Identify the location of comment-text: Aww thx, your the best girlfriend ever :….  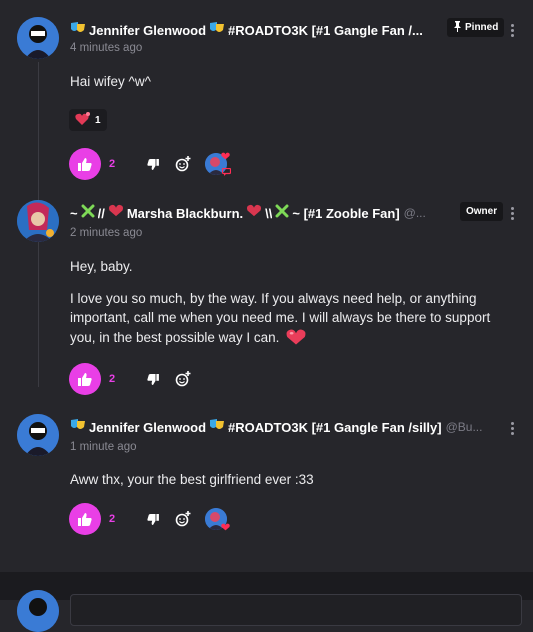
(192, 479).